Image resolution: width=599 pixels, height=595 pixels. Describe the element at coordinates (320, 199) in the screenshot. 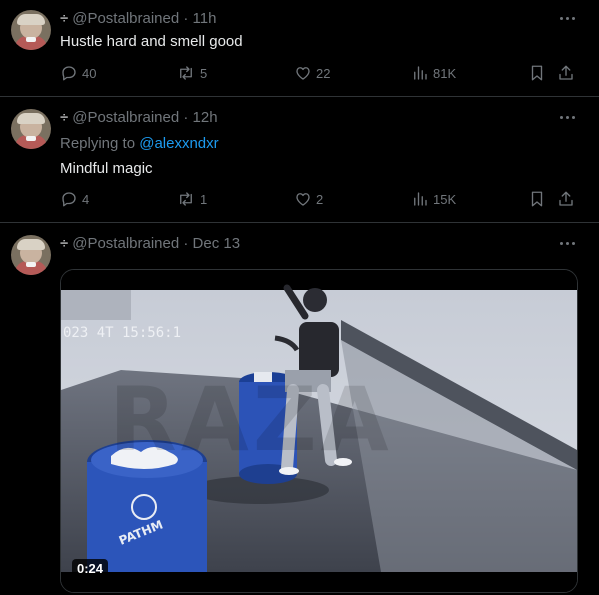

I see `like-count: 2` at that location.